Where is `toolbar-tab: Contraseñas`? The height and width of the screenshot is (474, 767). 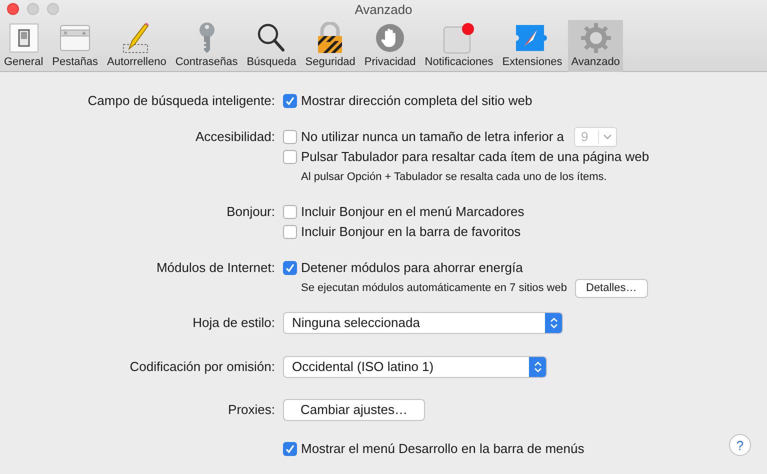
toolbar-tab: Contraseñas is located at coordinates (206, 46).